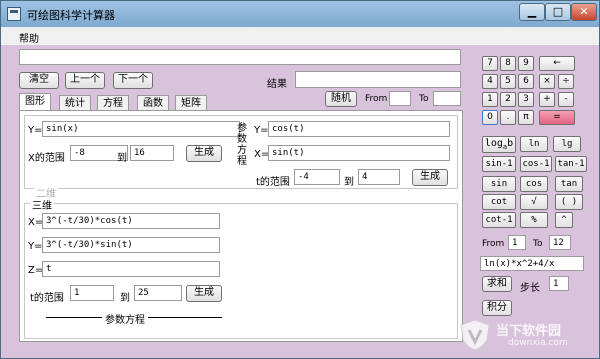 The width and height of the screenshot is (600, 359). Describe the element at coordinates (47, 298) in the screenshot. I see `t3d-range-label: t的范围` at that location.